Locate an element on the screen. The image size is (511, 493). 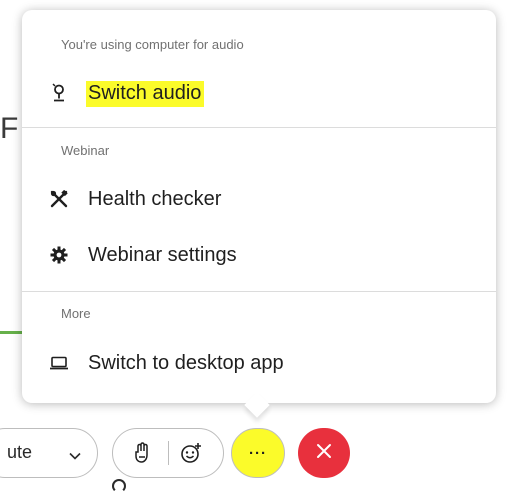
menu-item-health-checker: Health checker is located at coordinates (259, 199).